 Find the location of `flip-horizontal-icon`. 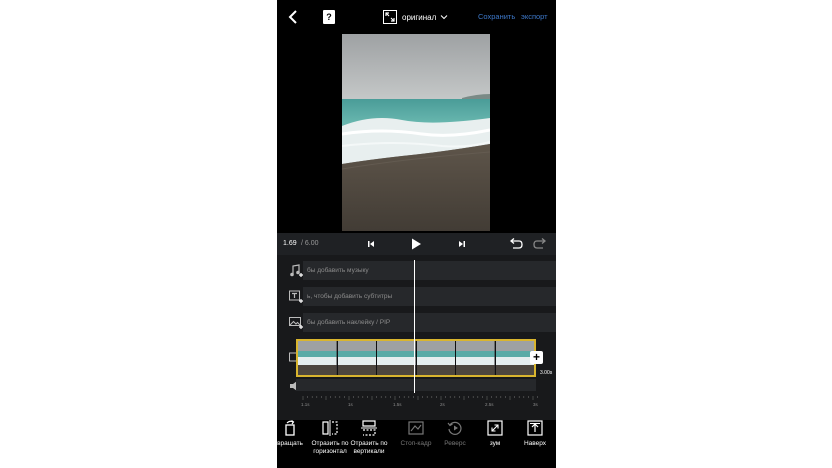

flip-horizontal-icon is located at coordinates (330, 428).